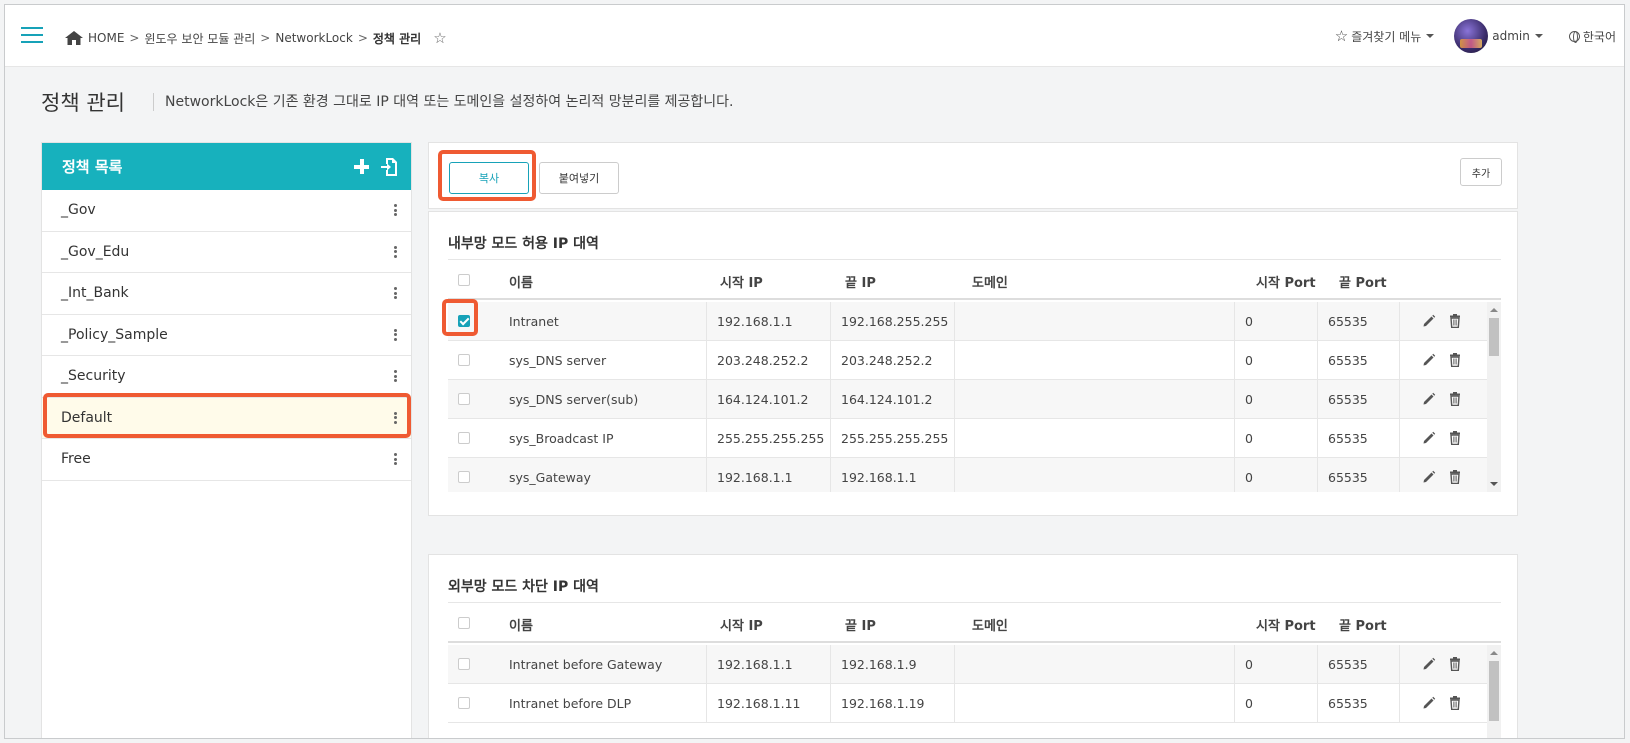 The height and width of the screenshot is (743, 1630). Describe the element at coordinates (226, 211) in the screenshot. I see `policy-item: _Gov` at that location.